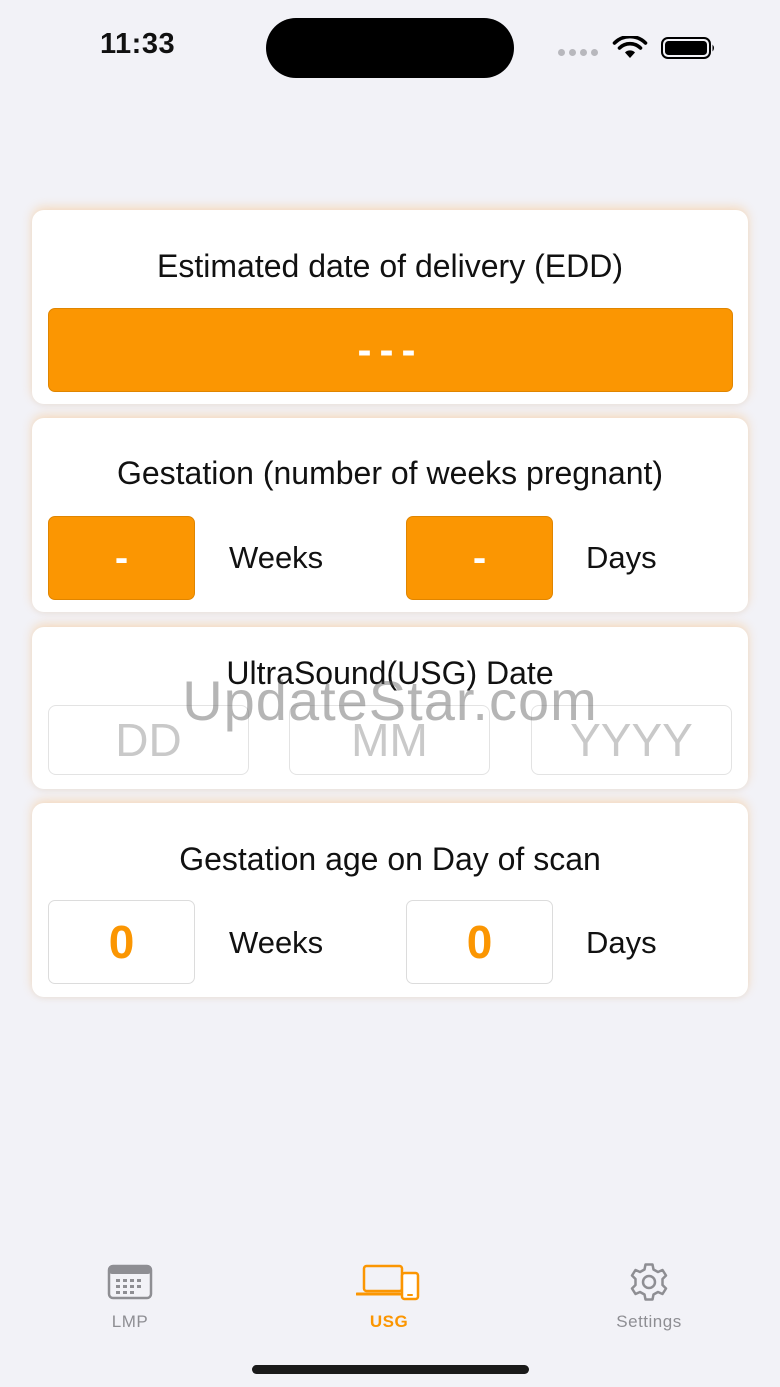 Image resolution: width=780 pixels, height=1387 pixels. Describe the element at coordinates (649, 1282) in the screenshot. I see `gear-icon` at that location.